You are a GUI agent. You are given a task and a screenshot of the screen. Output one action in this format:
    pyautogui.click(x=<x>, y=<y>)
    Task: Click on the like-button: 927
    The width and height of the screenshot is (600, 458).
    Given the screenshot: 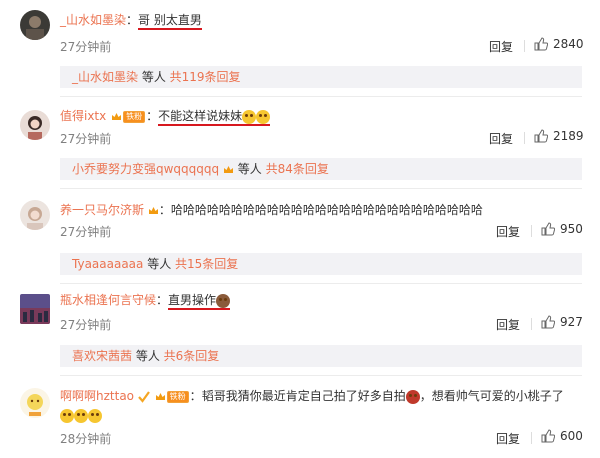 What is the action you would take?
    pyautogui.click(x=562, y=322)
    